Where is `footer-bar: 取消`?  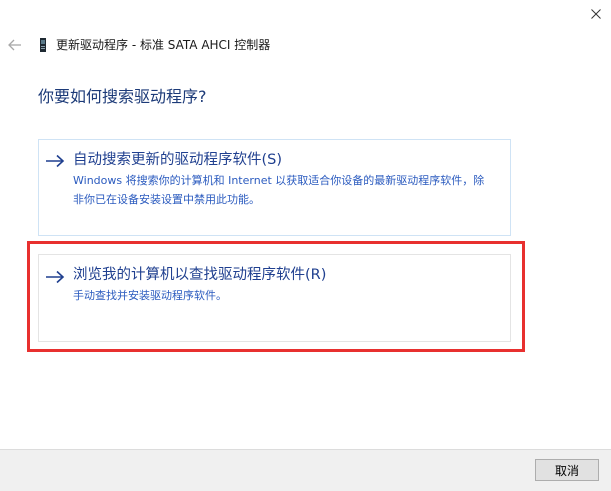
footer-bar: 取消 is located at coordinates (305, 470).